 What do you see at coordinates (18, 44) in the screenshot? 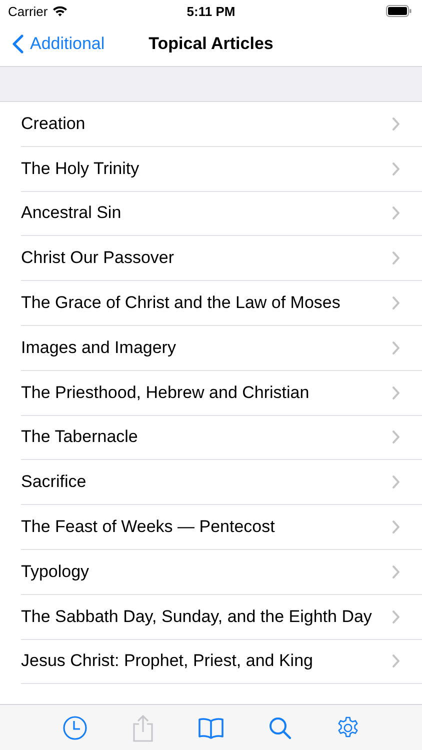
I see `chevron-left-icon` at bounding box center [18, 44].